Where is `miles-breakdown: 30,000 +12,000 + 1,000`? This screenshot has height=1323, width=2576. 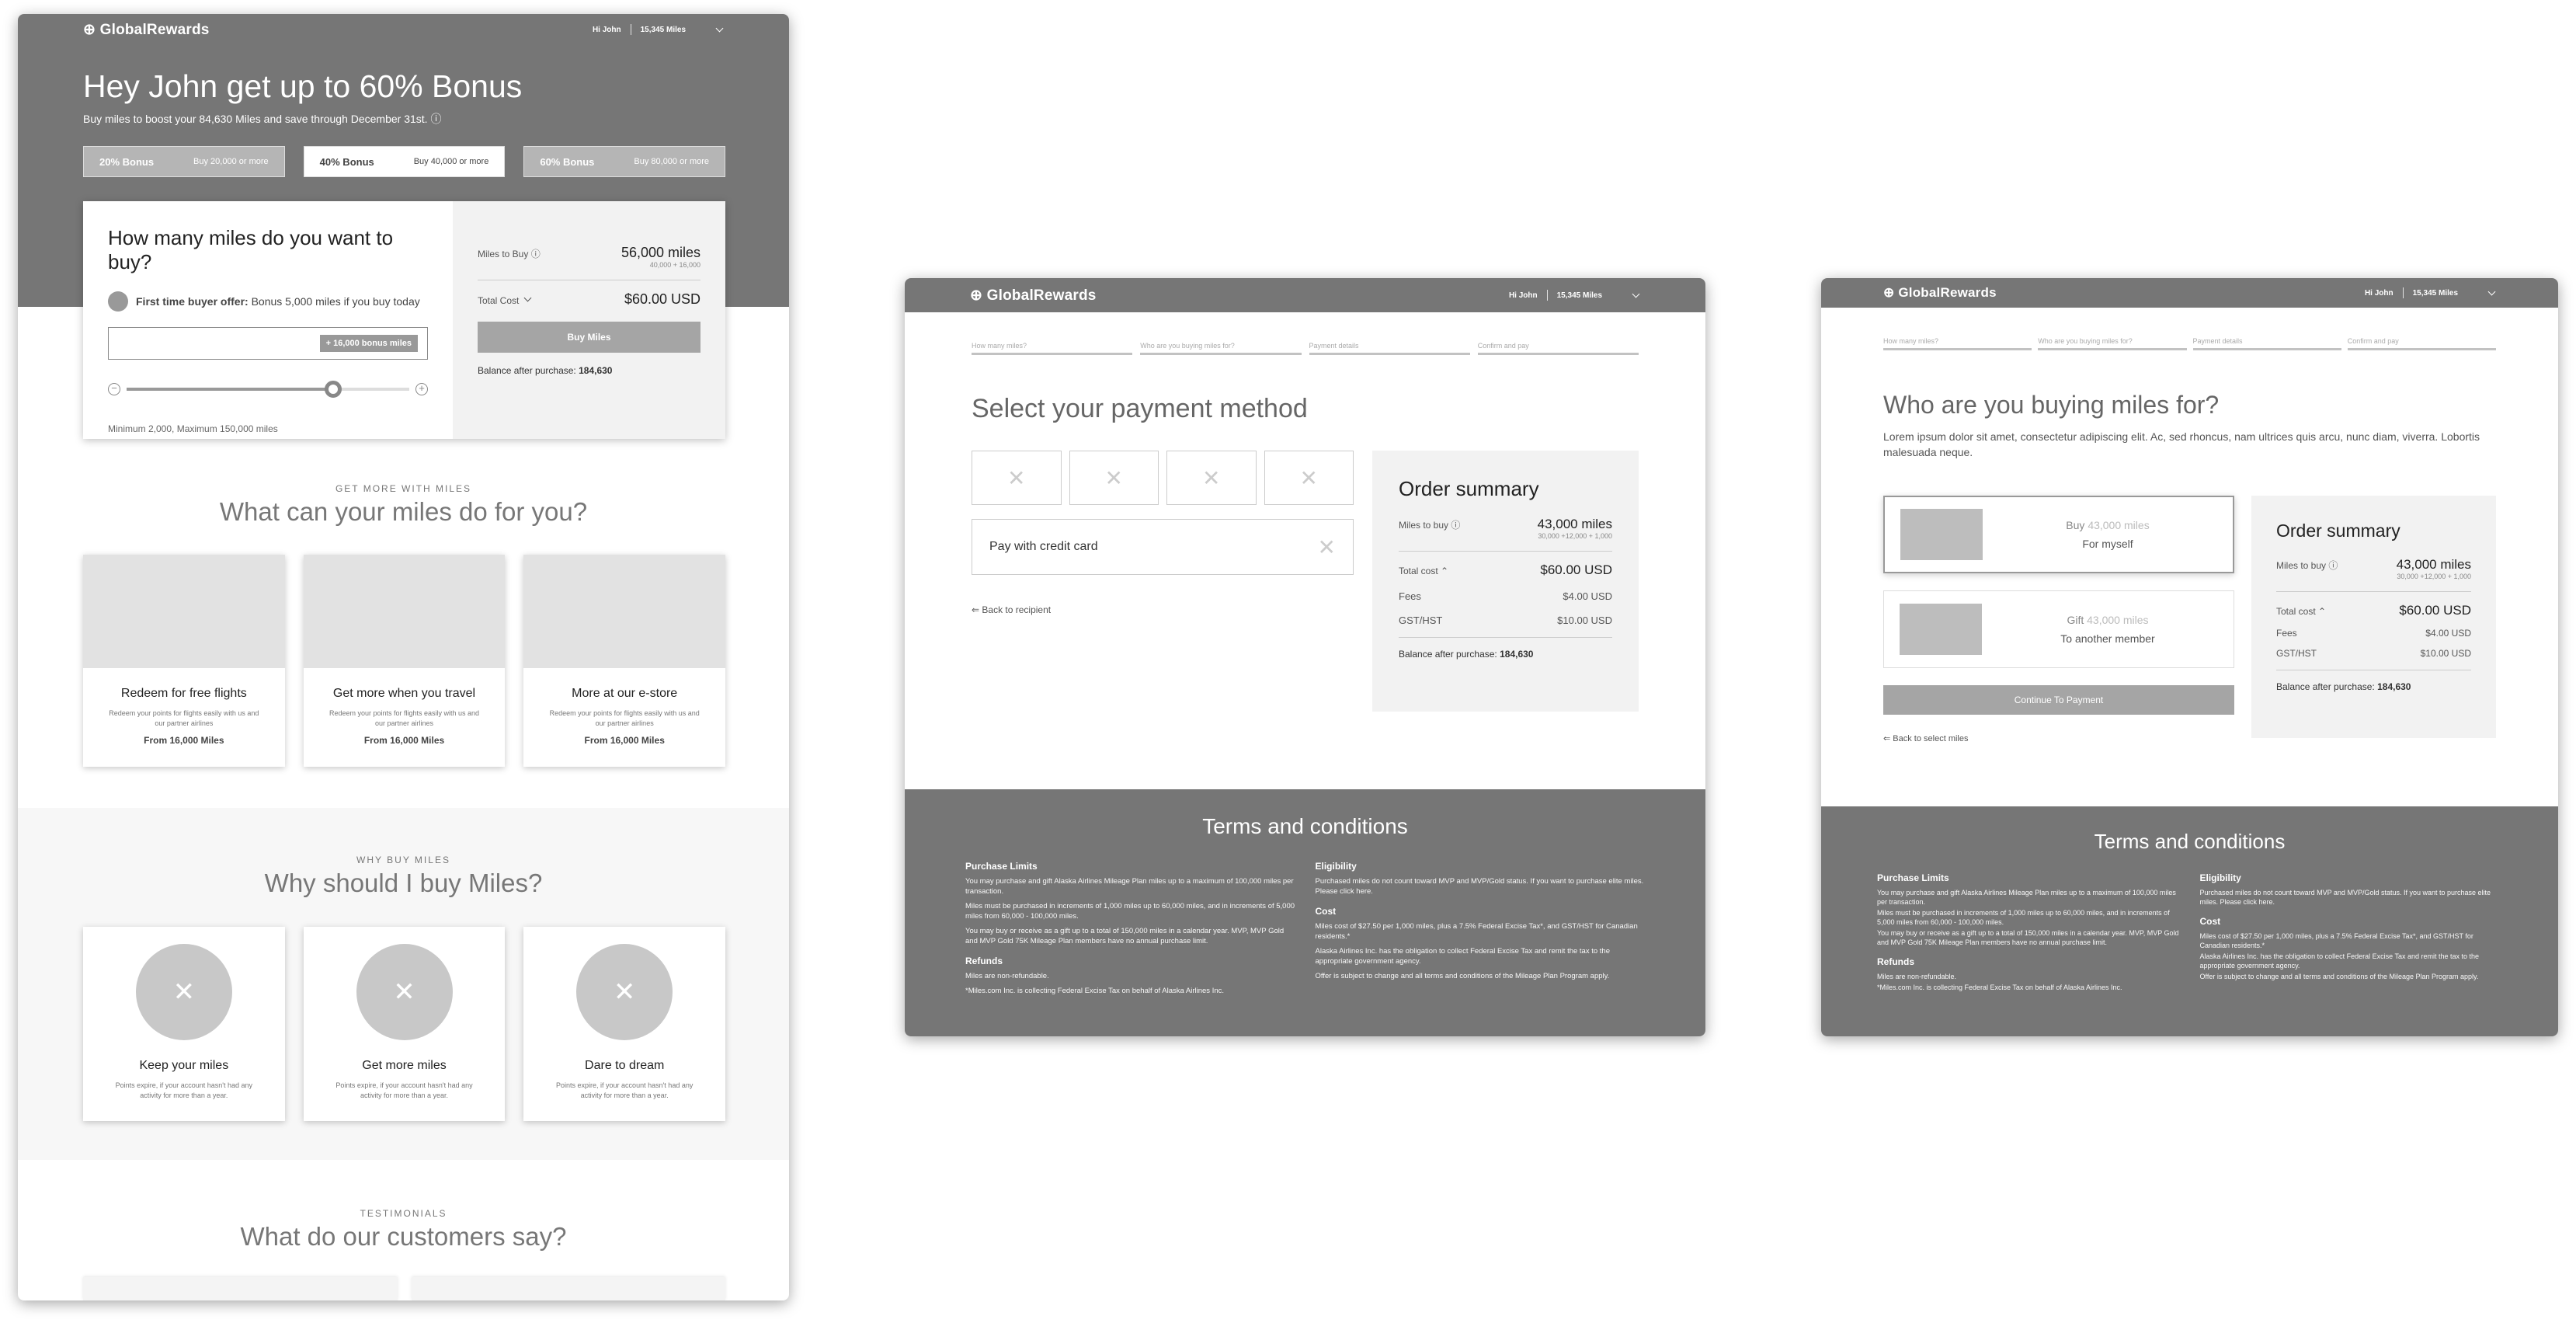 miles-breakdown: 30,000 +12,000 + 1,000 is located at coordinates (1575, 536).